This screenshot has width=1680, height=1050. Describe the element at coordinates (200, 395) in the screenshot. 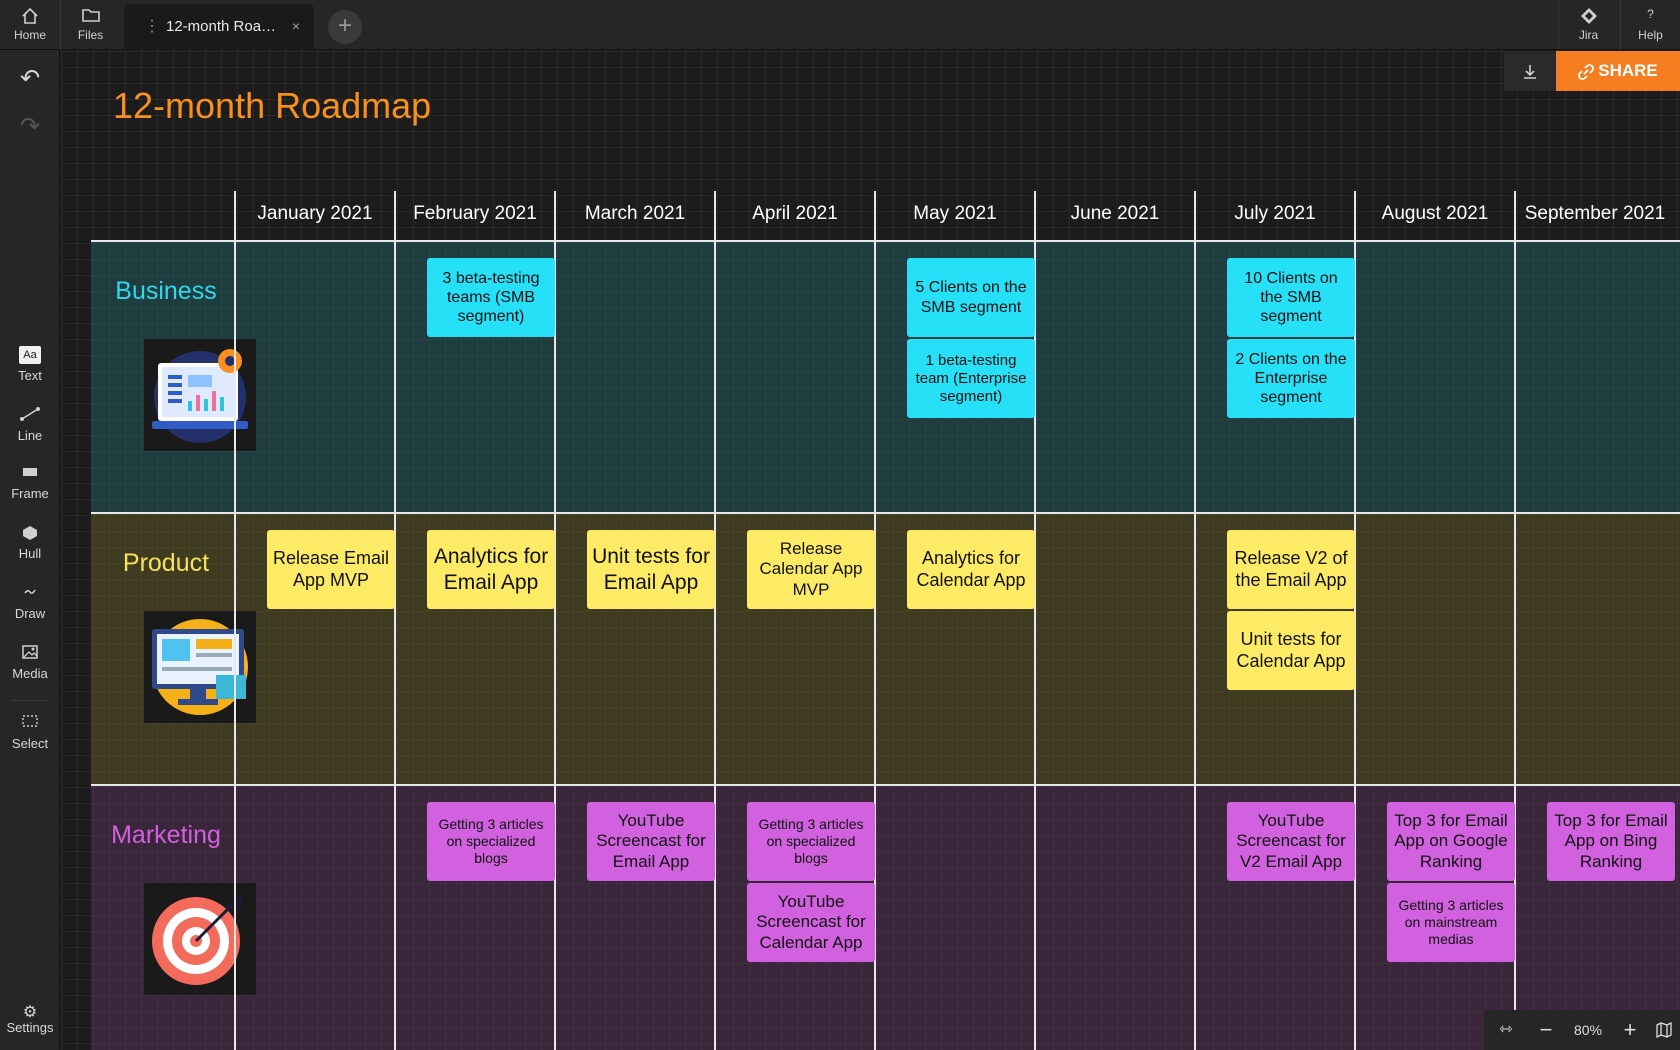

I see `analytics-laptop-image` at that location.